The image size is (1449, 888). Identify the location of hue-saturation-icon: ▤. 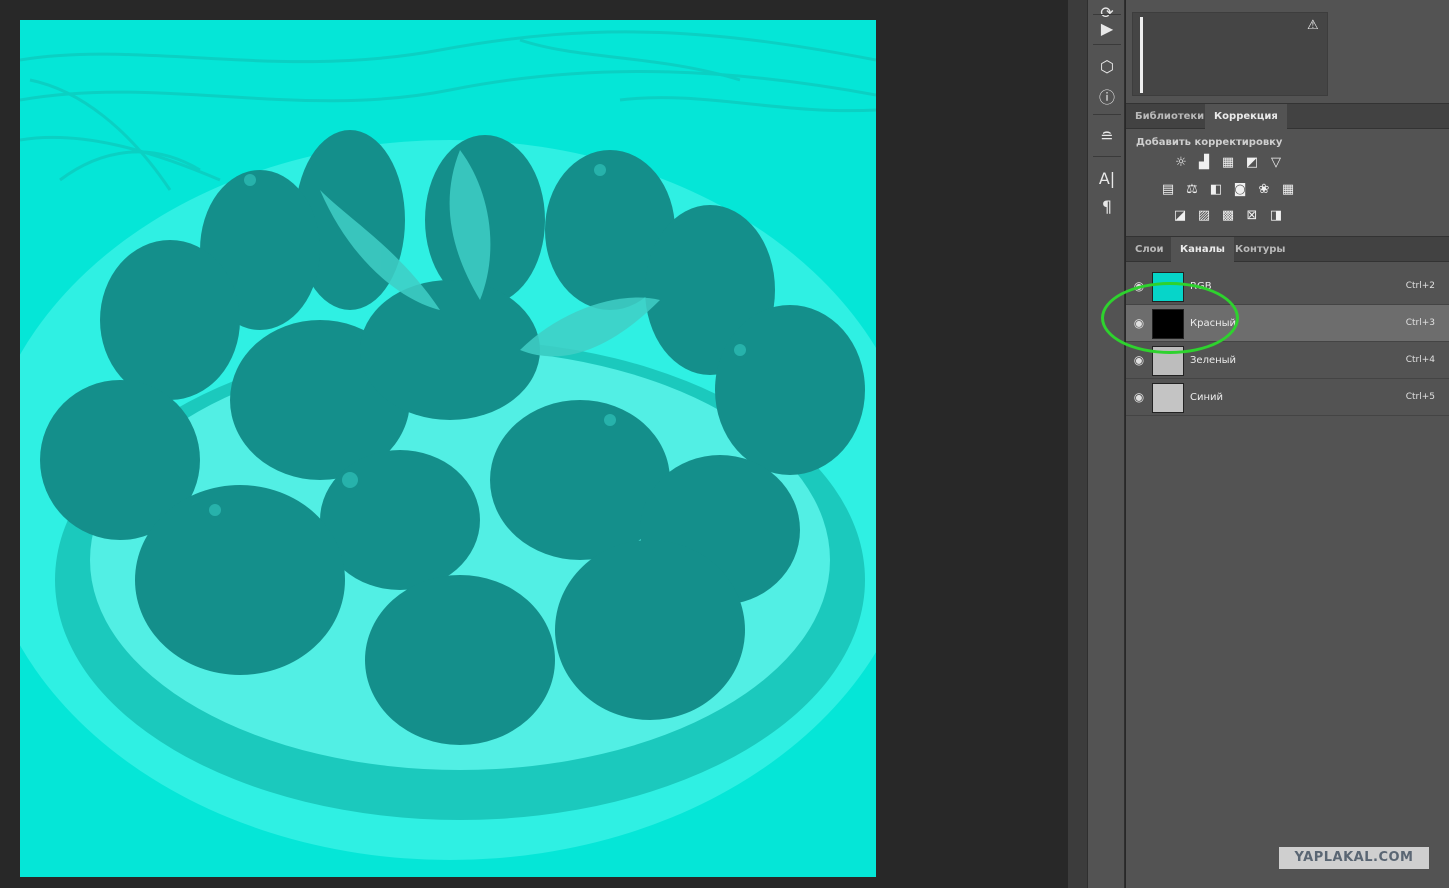
(1168, 189).